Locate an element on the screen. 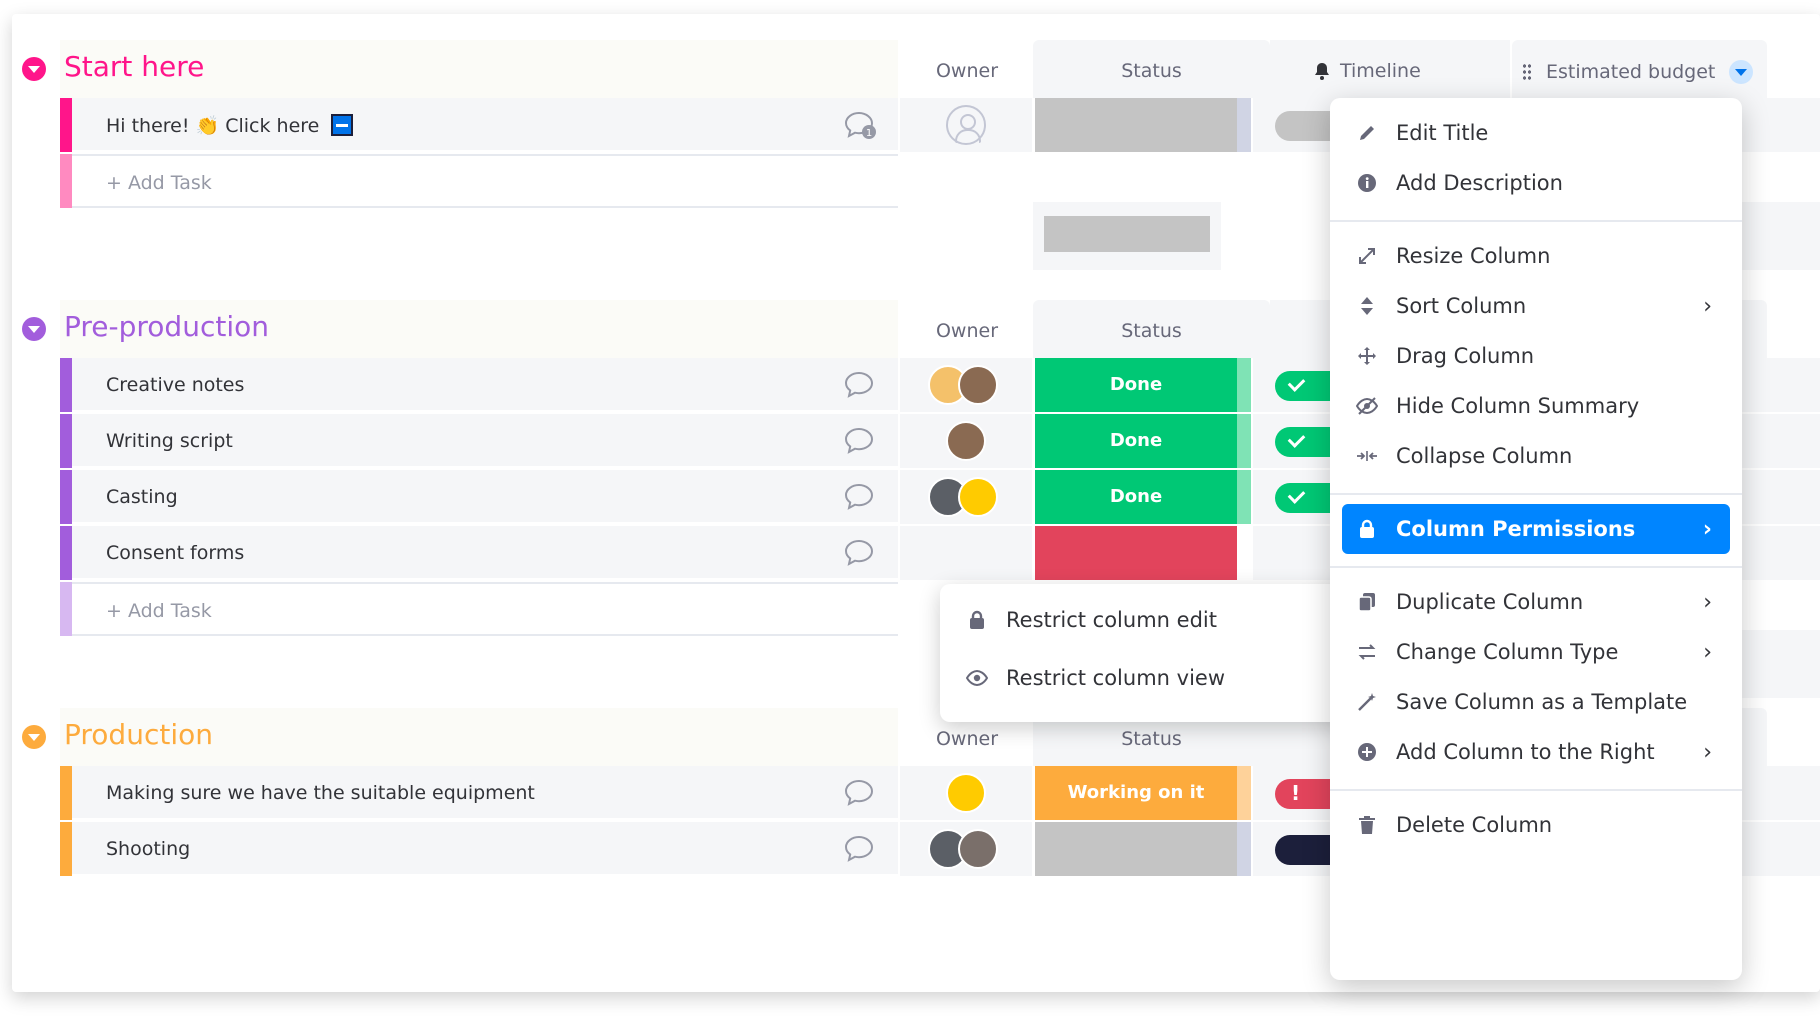  item-name: Creative notes is located at coordinates (175, 385).